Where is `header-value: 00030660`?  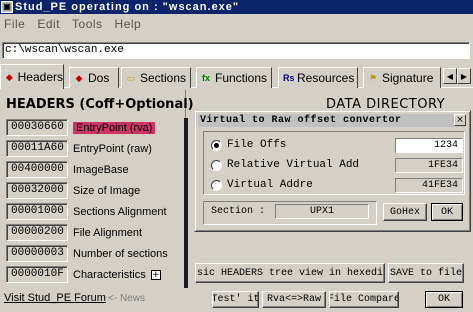 header-value: 00030660 is located at coordinates (37, 127).